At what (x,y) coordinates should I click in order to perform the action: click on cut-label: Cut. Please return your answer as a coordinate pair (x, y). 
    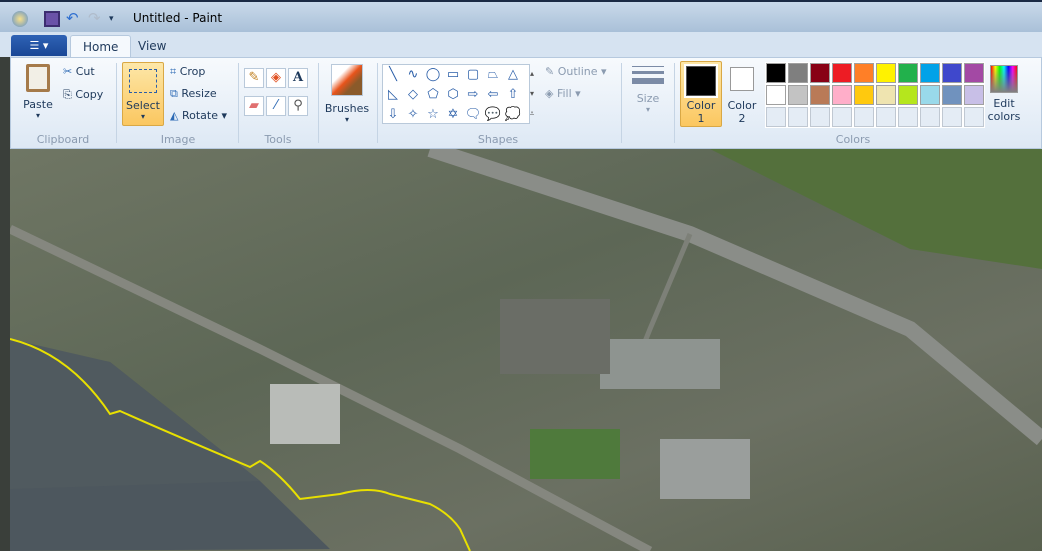
    Looking at the image, I should click on (85, 71).